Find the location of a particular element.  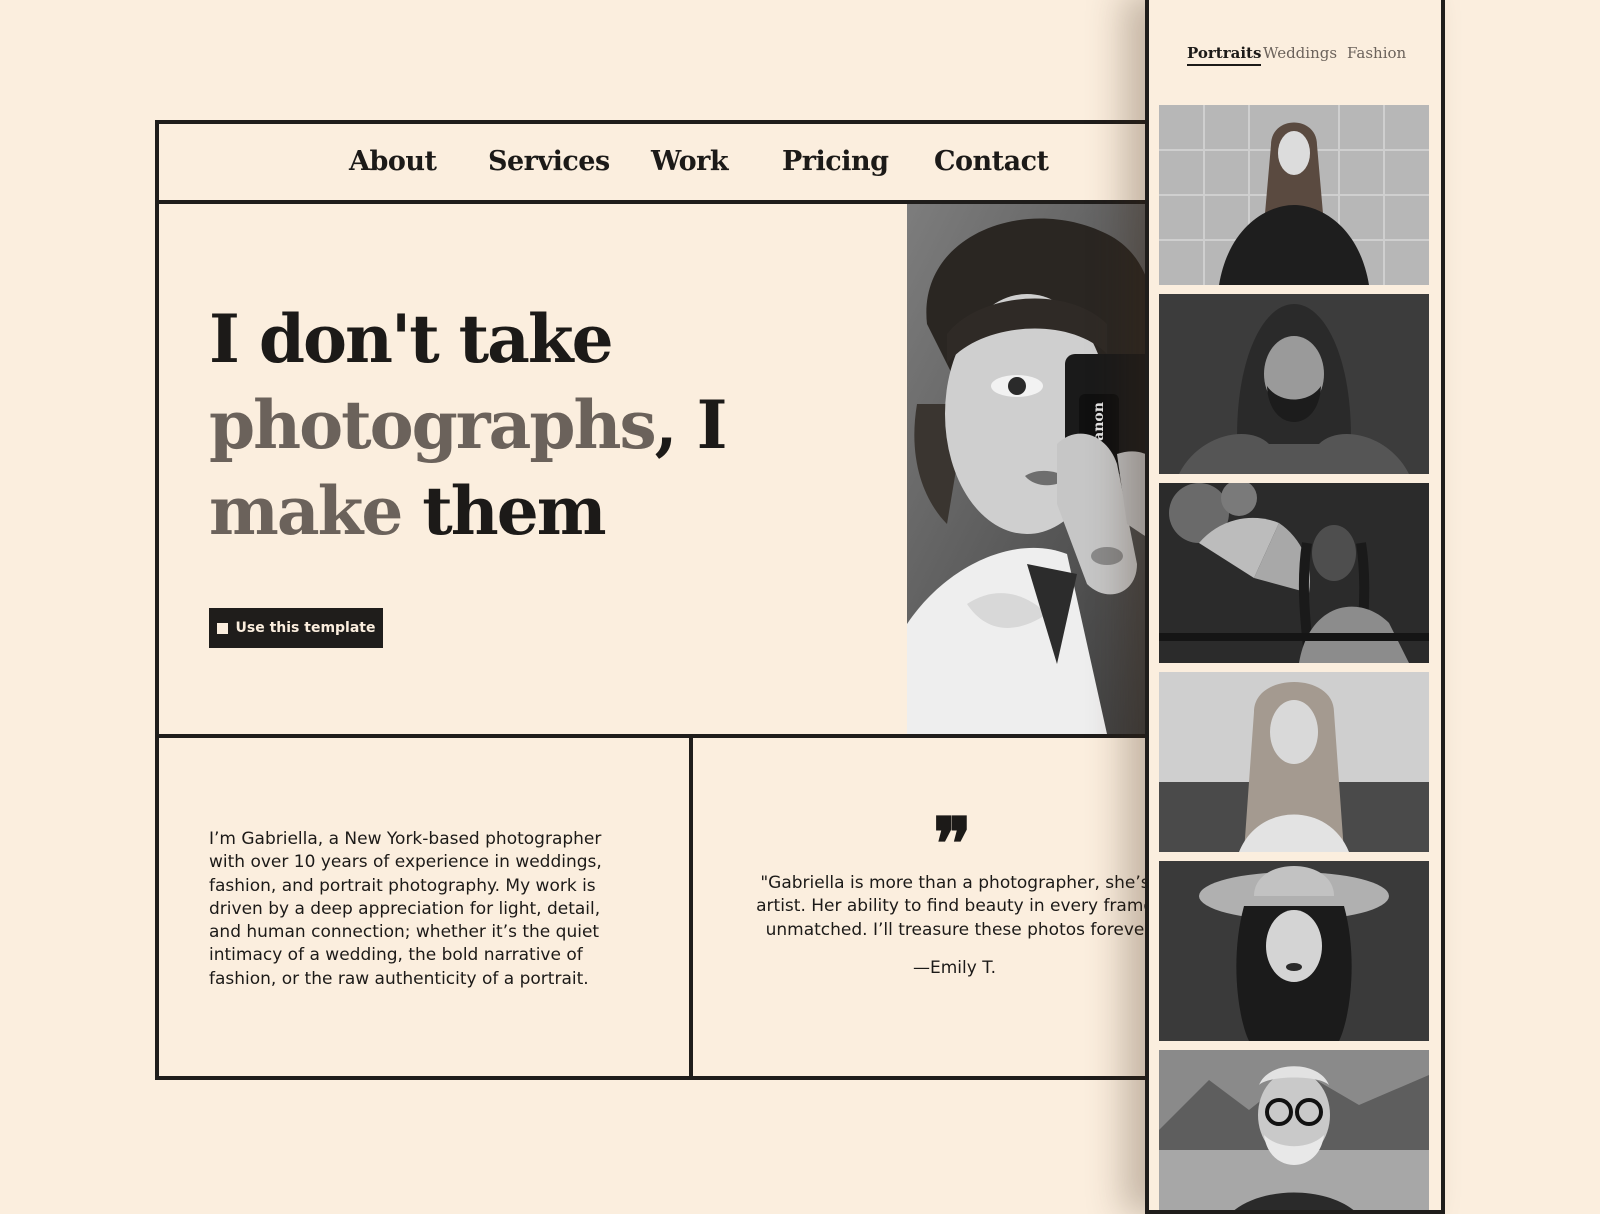

square-icon is located at coordinates (222, 628).